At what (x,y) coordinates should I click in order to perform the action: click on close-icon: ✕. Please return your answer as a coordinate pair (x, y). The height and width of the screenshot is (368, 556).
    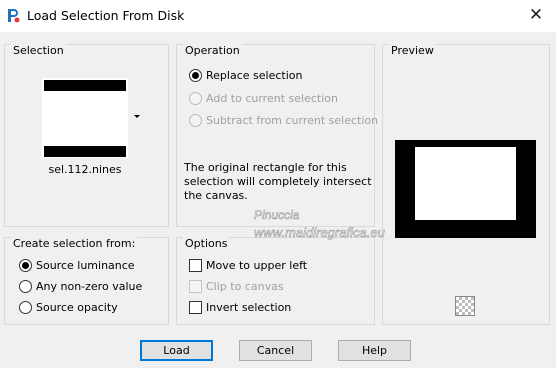
    Looking at the image, I should click on (536, 15).